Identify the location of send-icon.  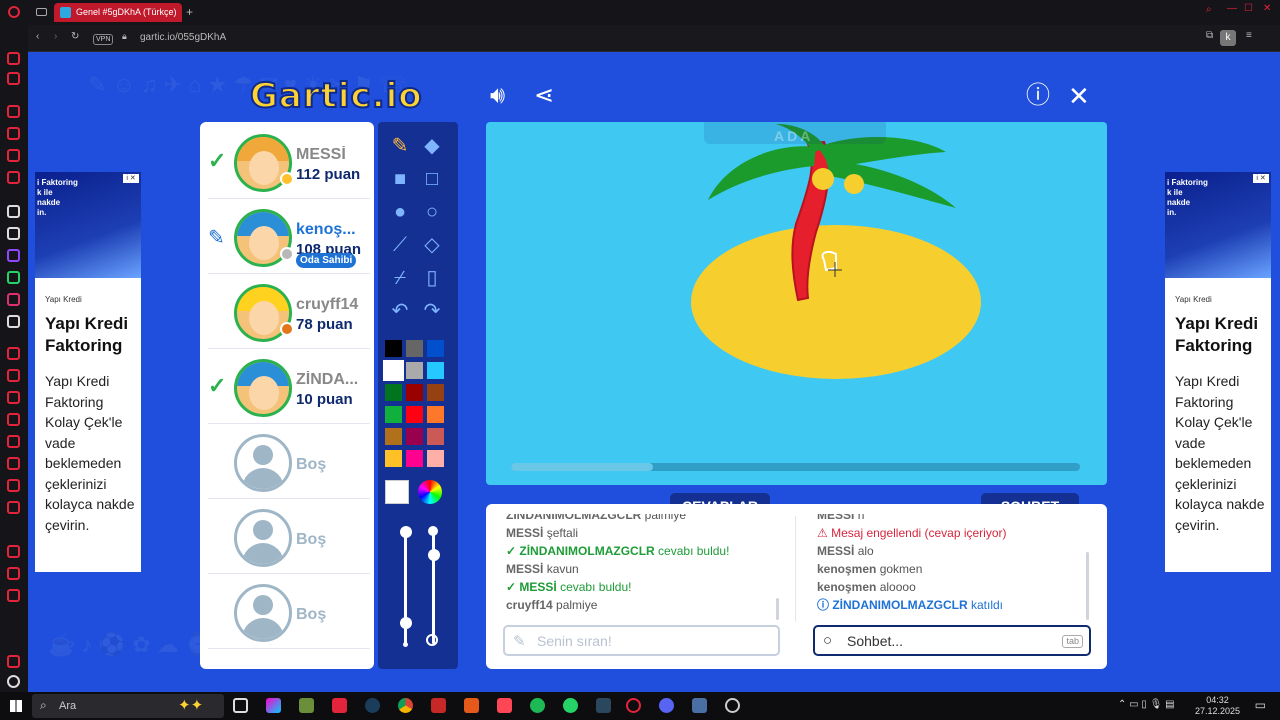
(13, 375).